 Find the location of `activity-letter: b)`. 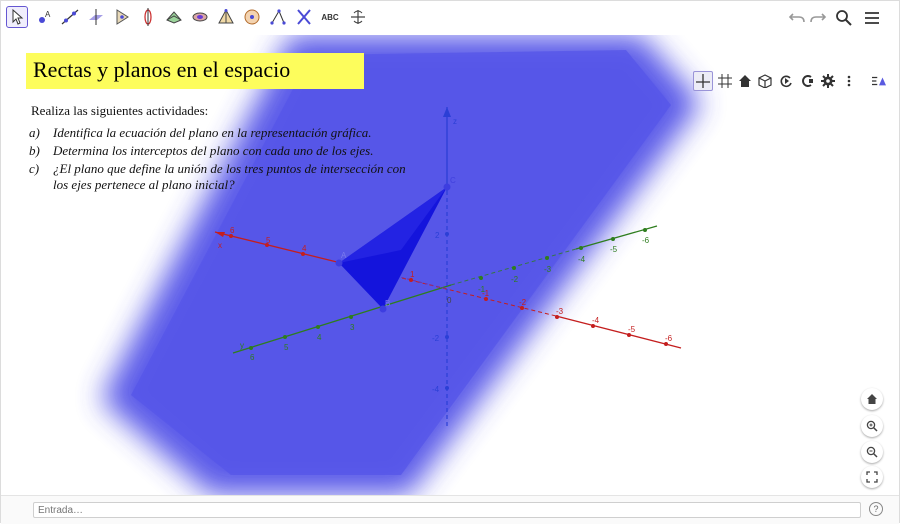

activity-letter: b) is located at coordinates (34, 150).